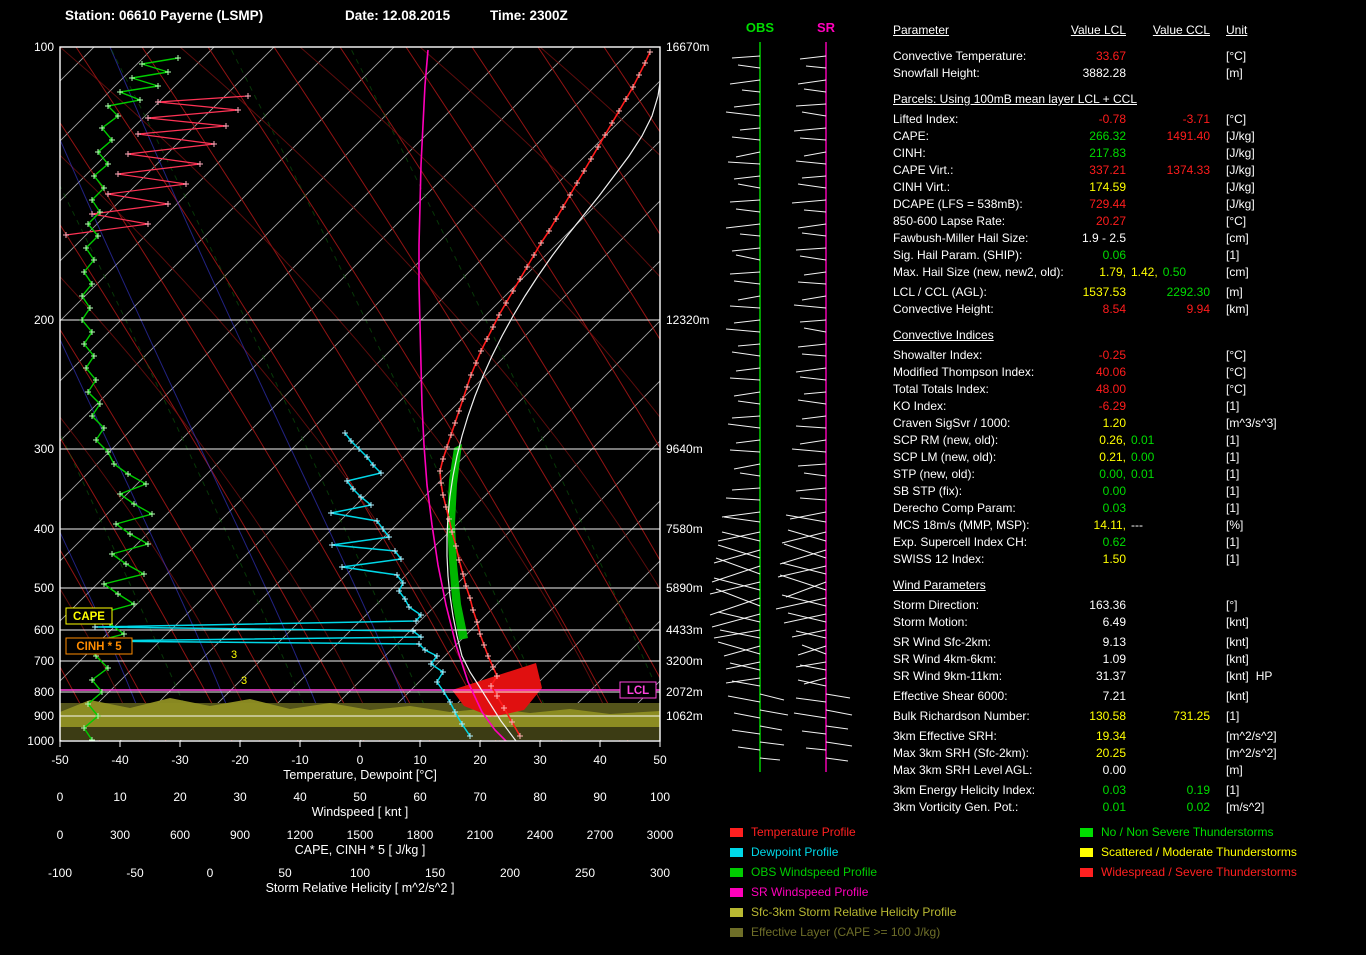 The height and width of the screenshot is (955, 1366). What do you see at coordinates (1128, 807) in the screenshot?
I see `param-row: 3km Vorticity Gen. Pot.: 0.01 0.02 [m/s^2]` at bounding box center [1128, 807].